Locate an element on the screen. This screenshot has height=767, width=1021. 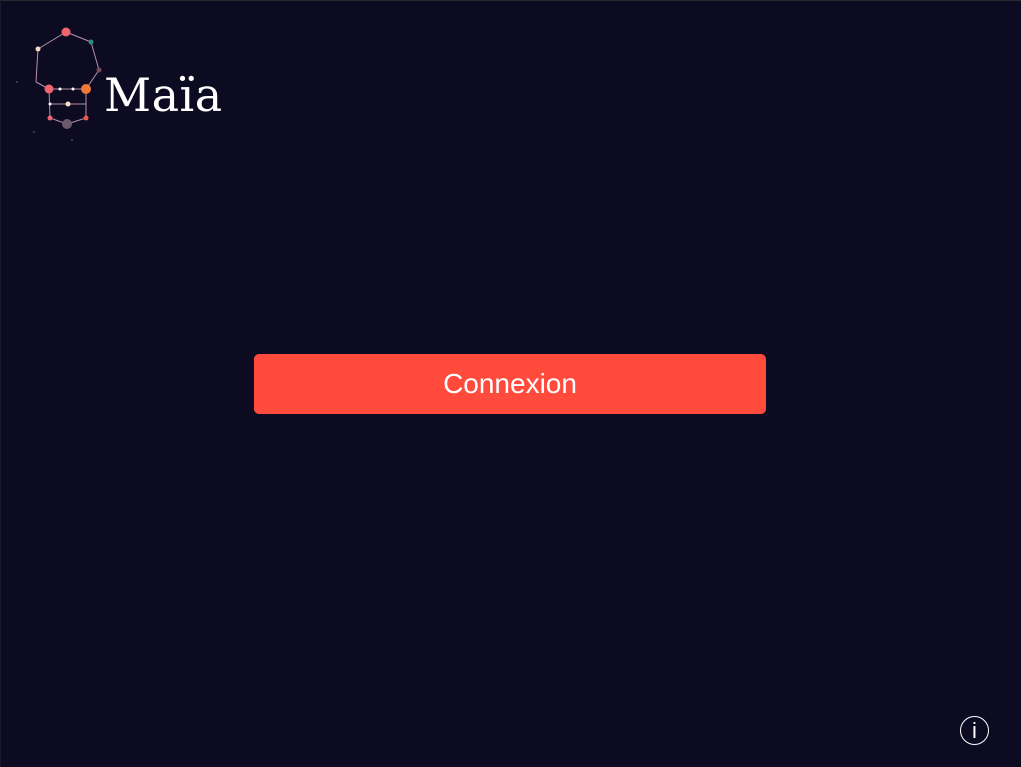
info-icon: i is located at coordinates (974, 730).